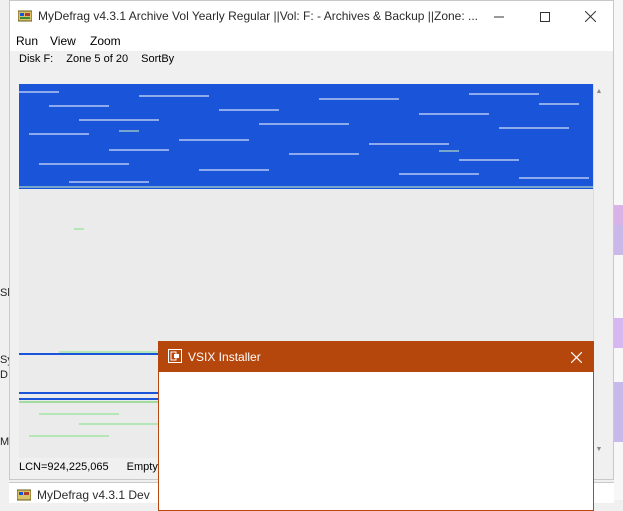  Describe the element at coordinates (4, 375) in the screenshot. I see `background-text: D` at that location.